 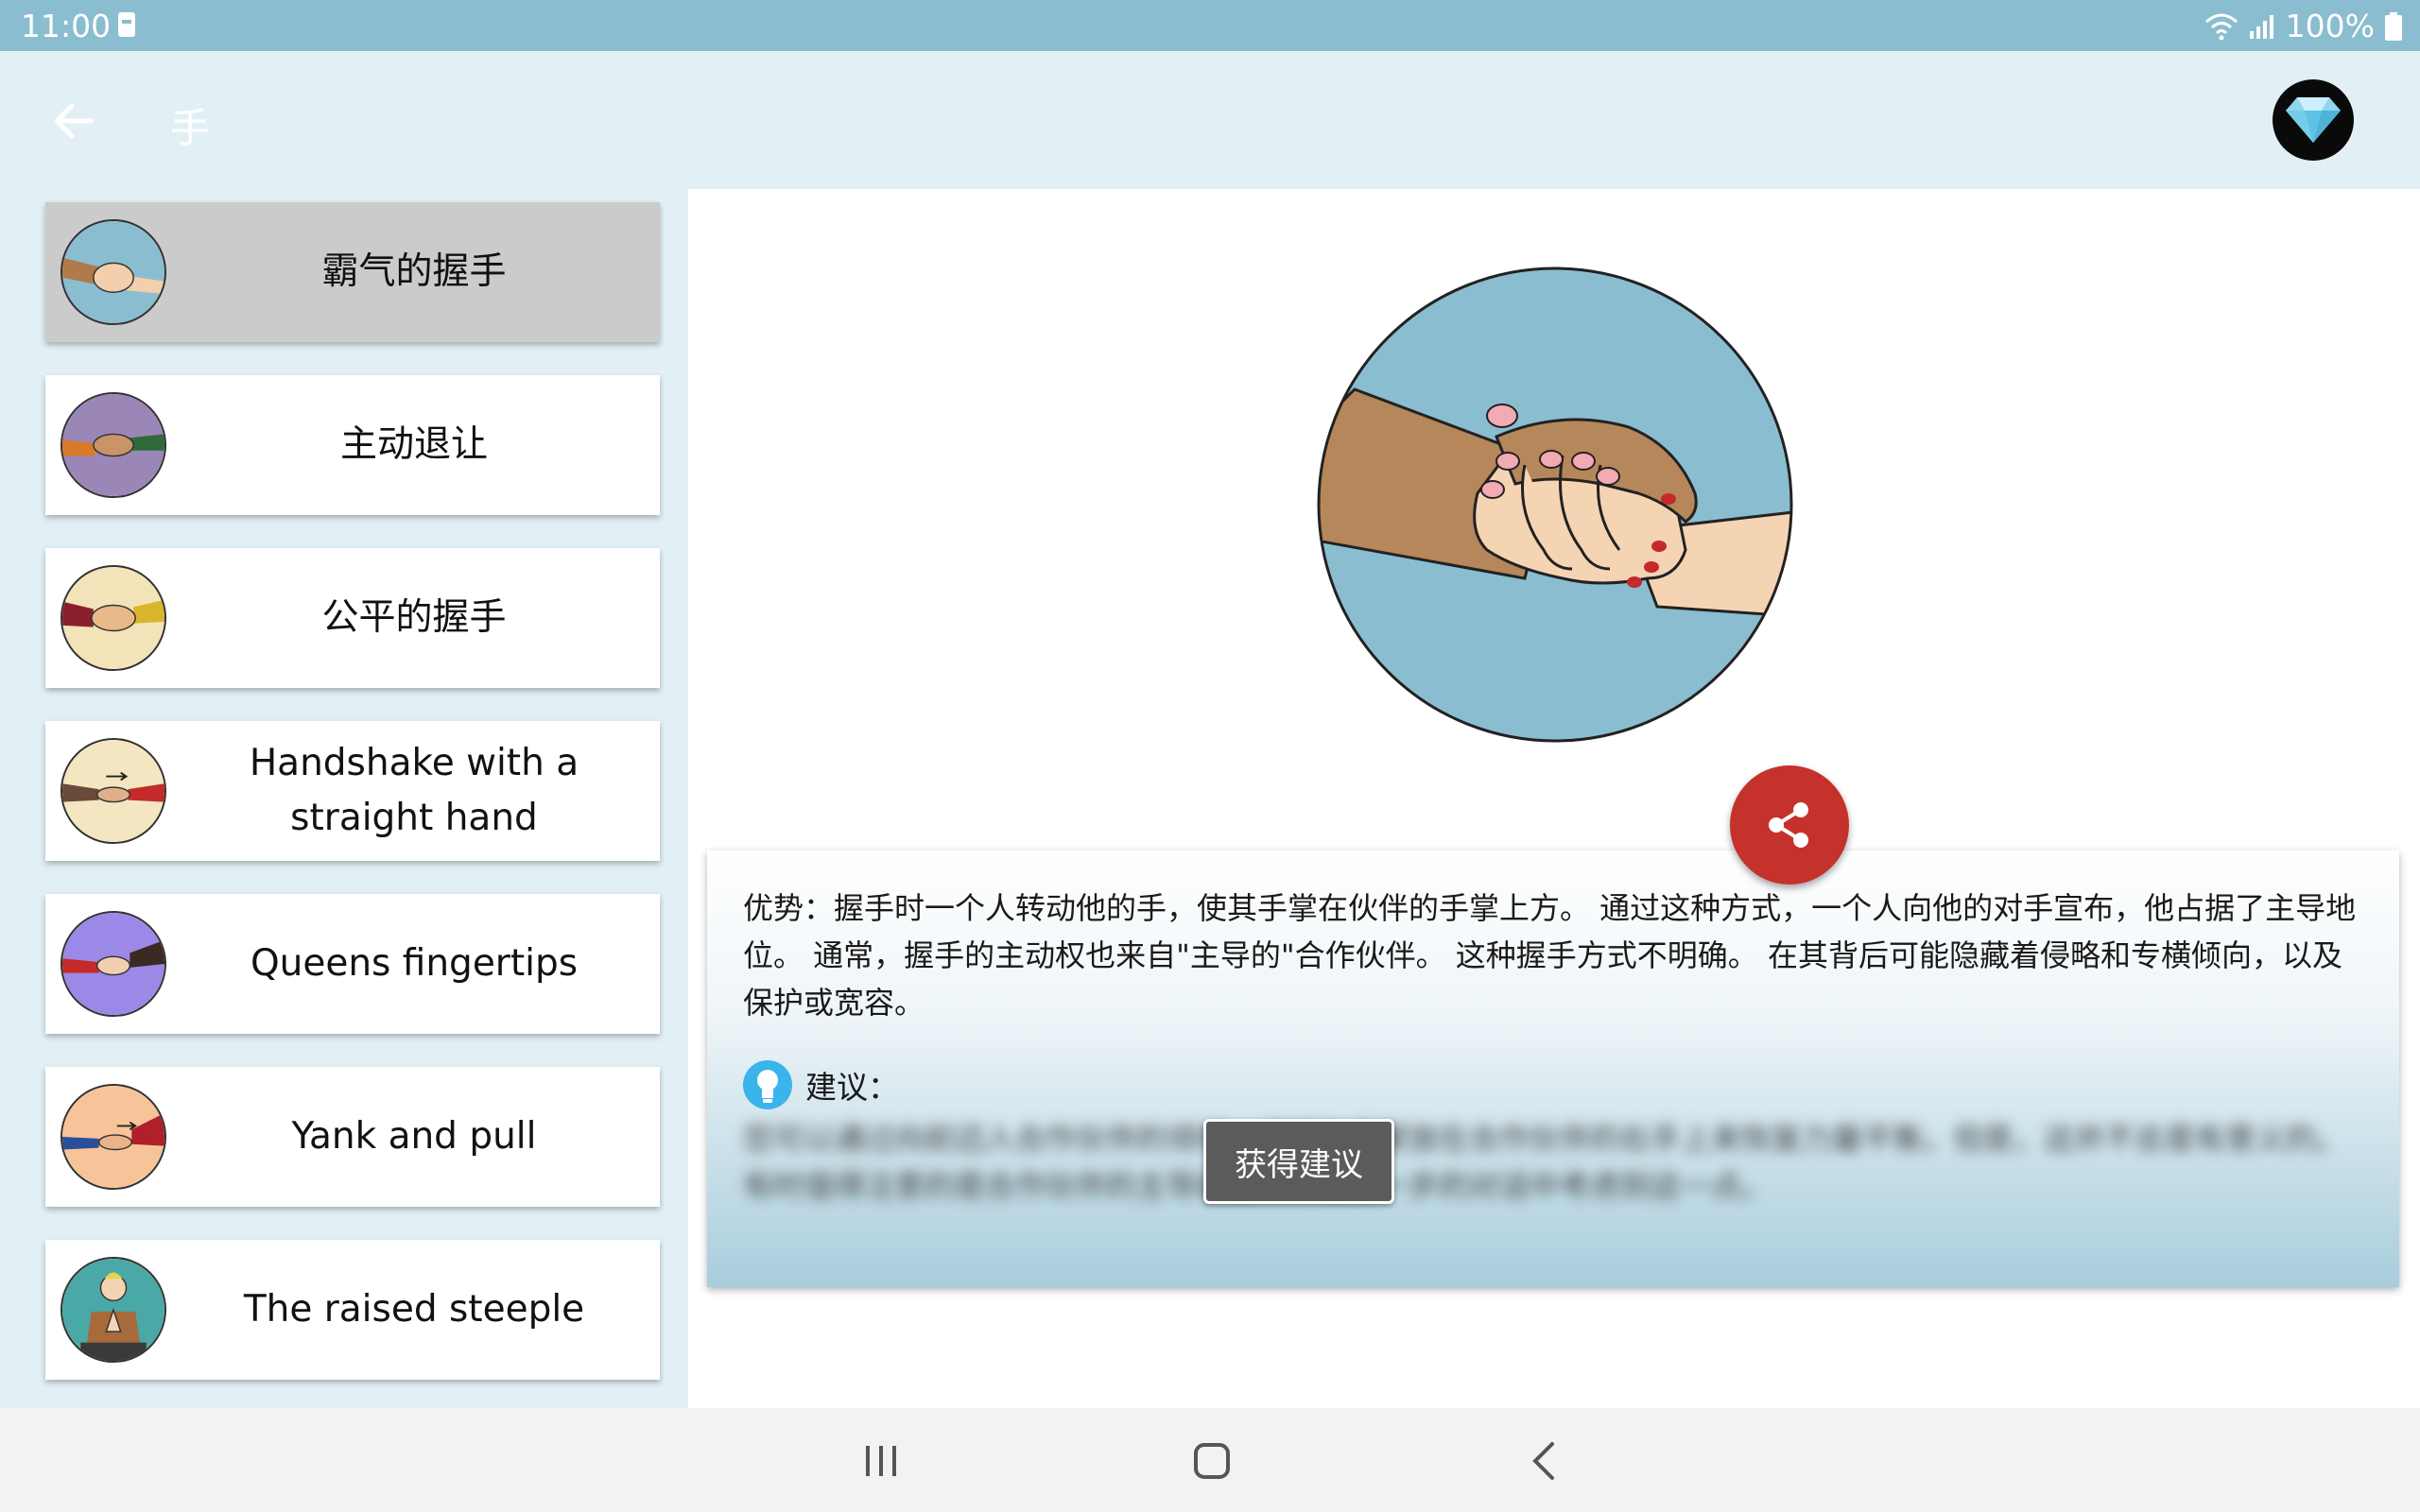 I want to click on app-bar: 手, so click(x=1210, y=120).